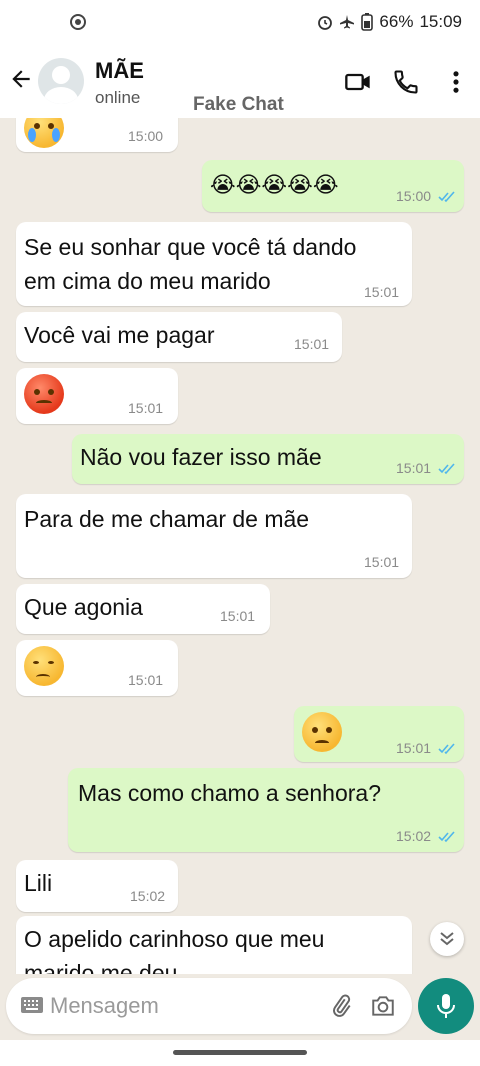 This screenshot has width=480, height=1066. What do you see at coordinates (44, 394) in the screenshot?
I see `angry-face-emoji` at bounding box center [44, 394].